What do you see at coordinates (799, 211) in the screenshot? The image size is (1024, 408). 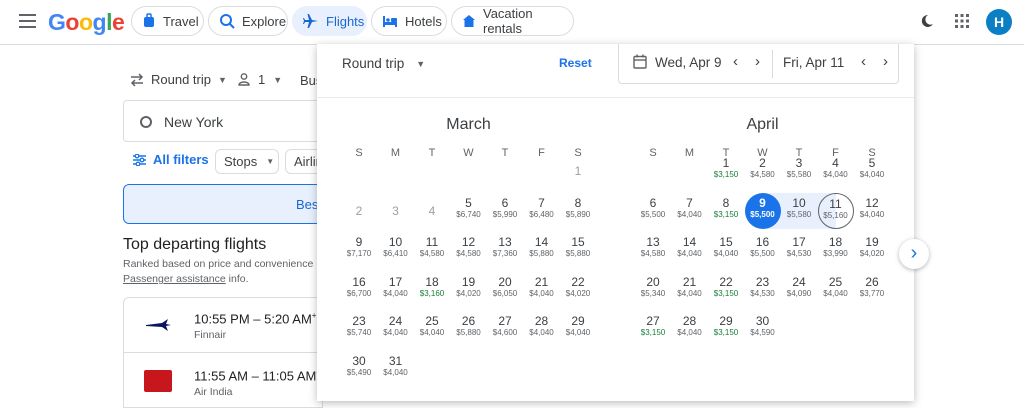 I see `calendar-day: 10 $5,580` at bounding box center [799, 211].